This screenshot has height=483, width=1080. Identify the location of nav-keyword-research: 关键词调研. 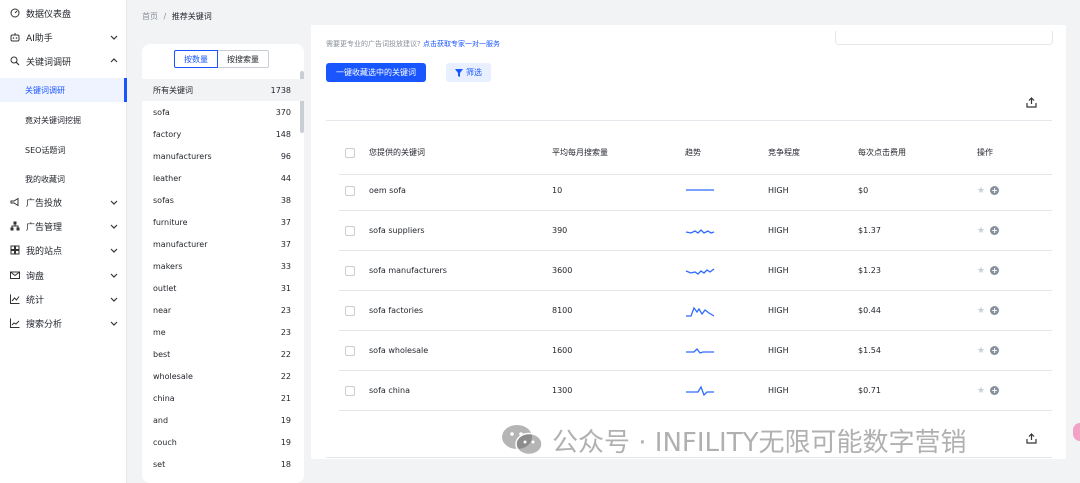
(63, 61).